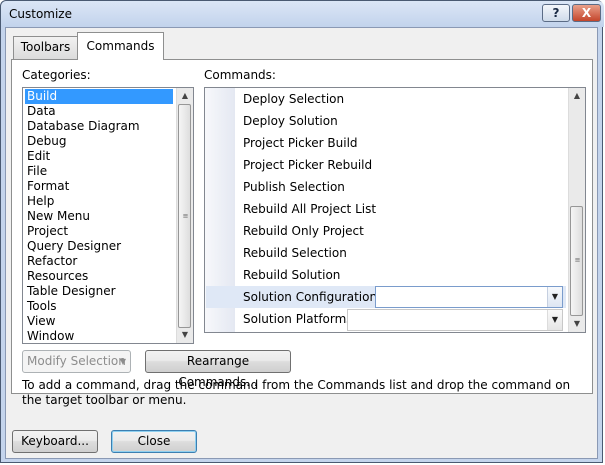 The image size is (605, 465). What do you see at coordinates (99, 321) in the screenshot?
I see `category-item: View` at bounding box center [99, 321].